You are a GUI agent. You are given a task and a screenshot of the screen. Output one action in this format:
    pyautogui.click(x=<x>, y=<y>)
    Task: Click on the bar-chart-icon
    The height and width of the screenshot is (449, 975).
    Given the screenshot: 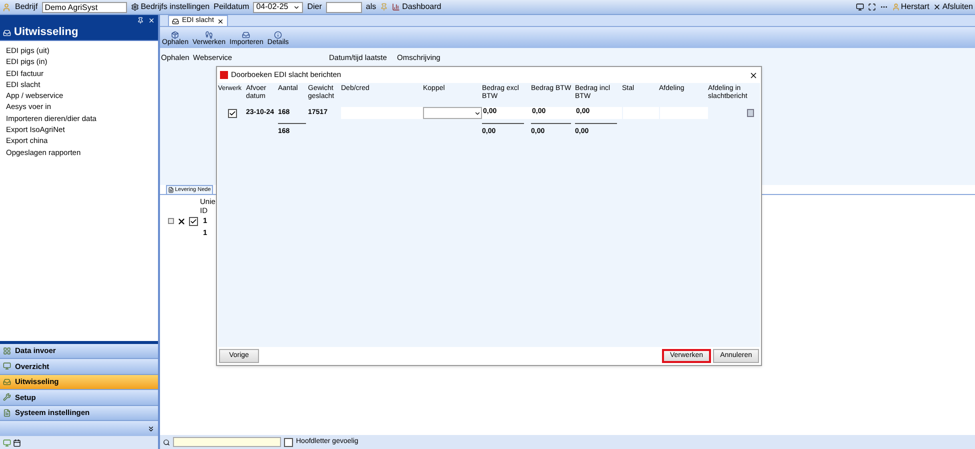 What is the action you would take?
    pyautogui.click(x=396, y=7)
    